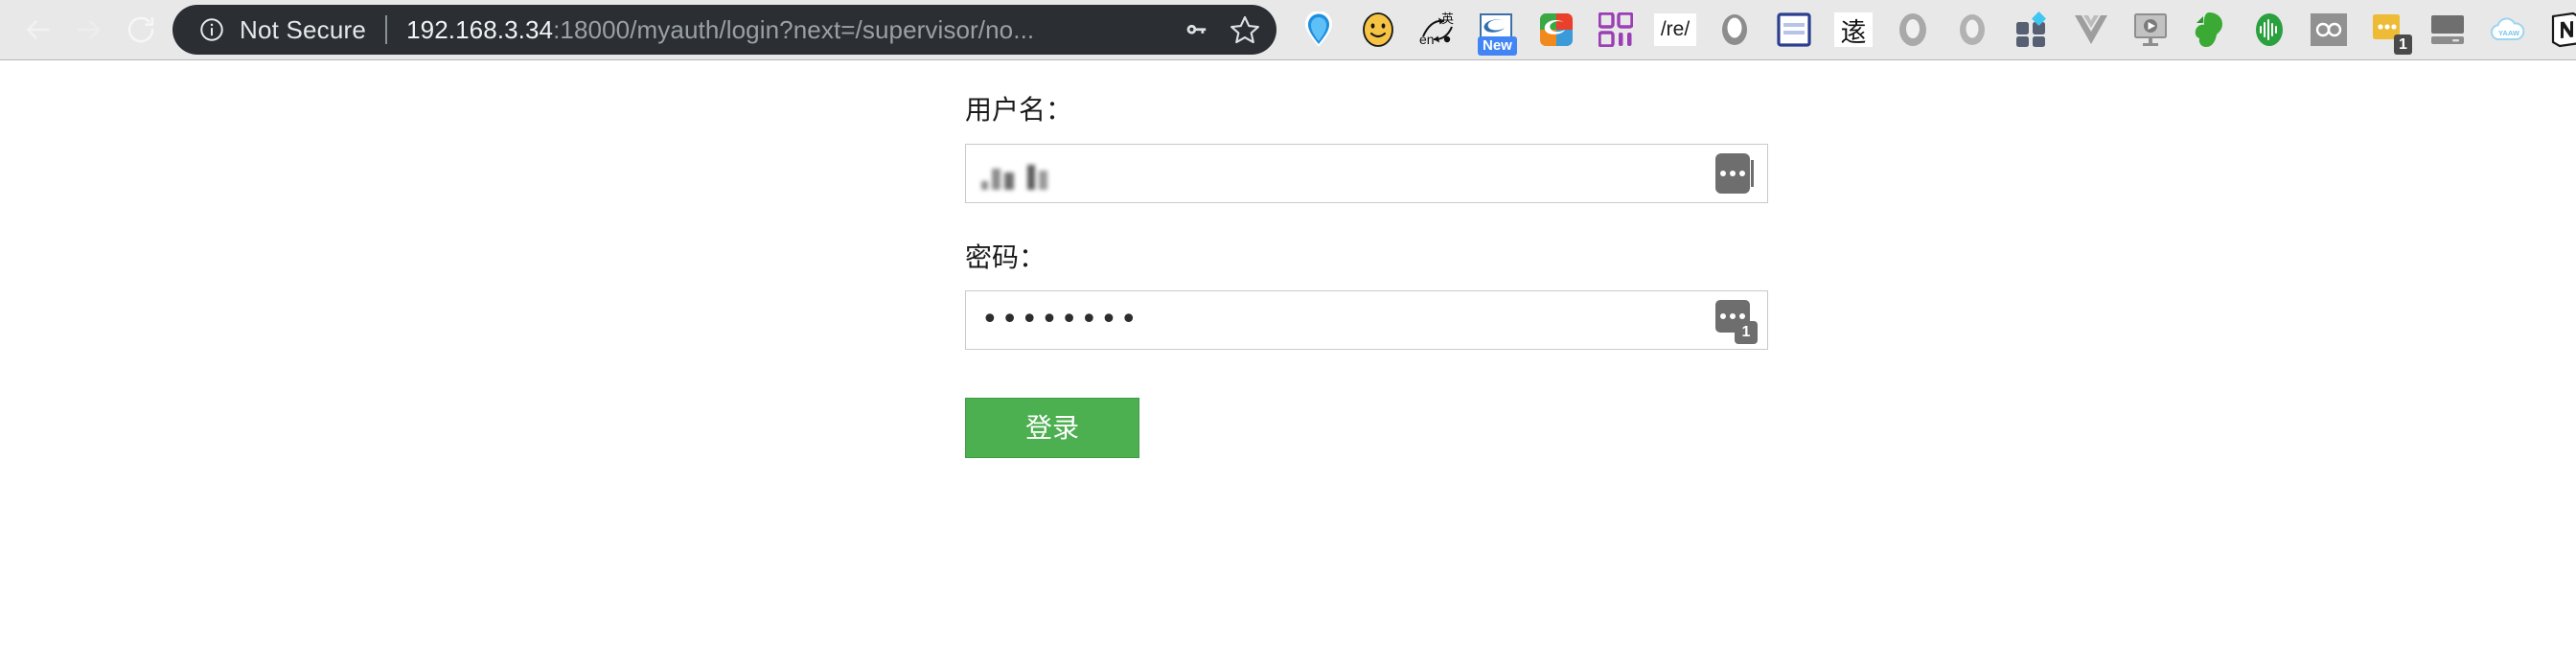  I want to click on extension-regex-tool: /re/, so click(1675, 30).